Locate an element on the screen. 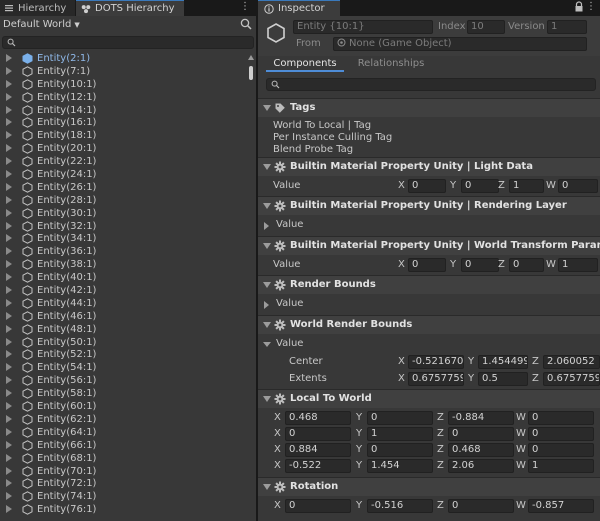  wtp-w-field: 1 is located at coordinates (578, 265).